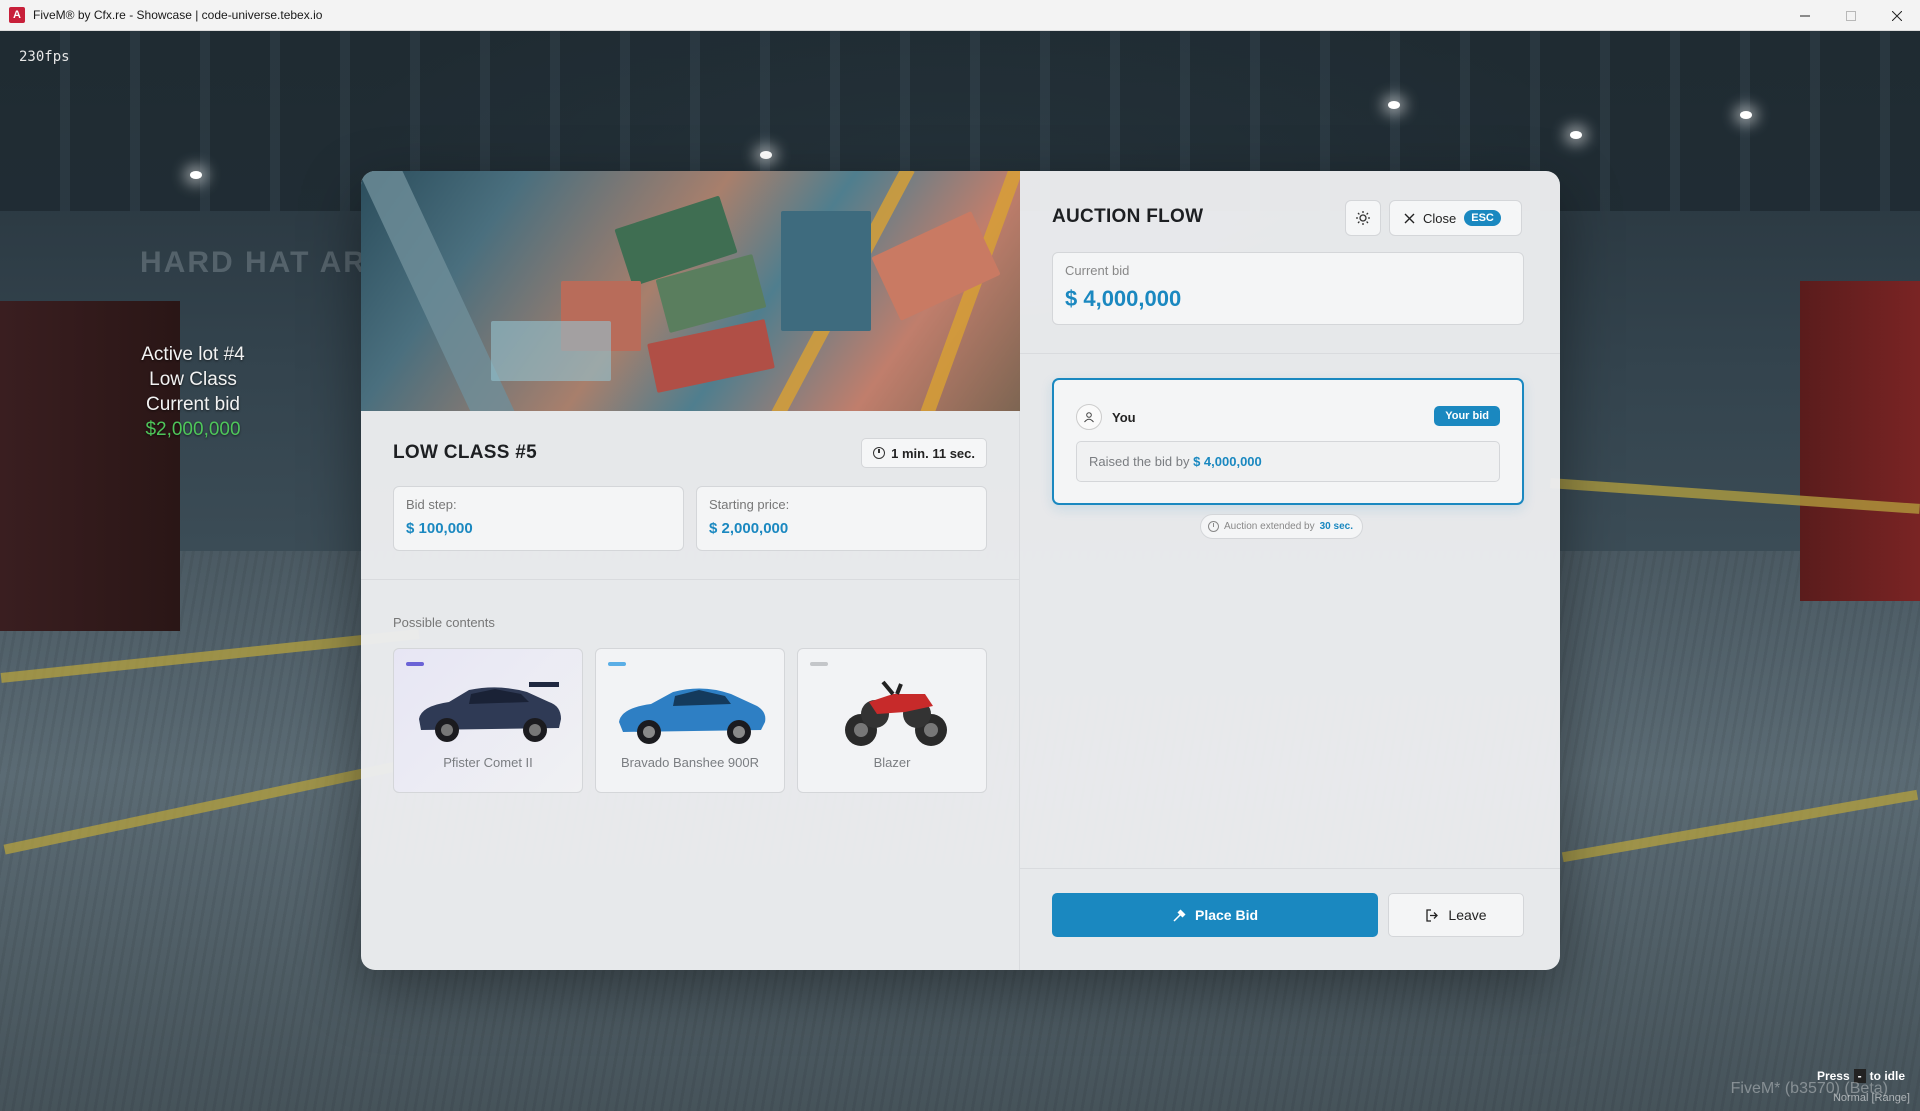 This screenshot has width=1920, height=1111. What do you see at coordinates (690, 762) in the screenshot?
I see `content-item-name: Bravado Banshee 900R` at bounding box center [690, 762].